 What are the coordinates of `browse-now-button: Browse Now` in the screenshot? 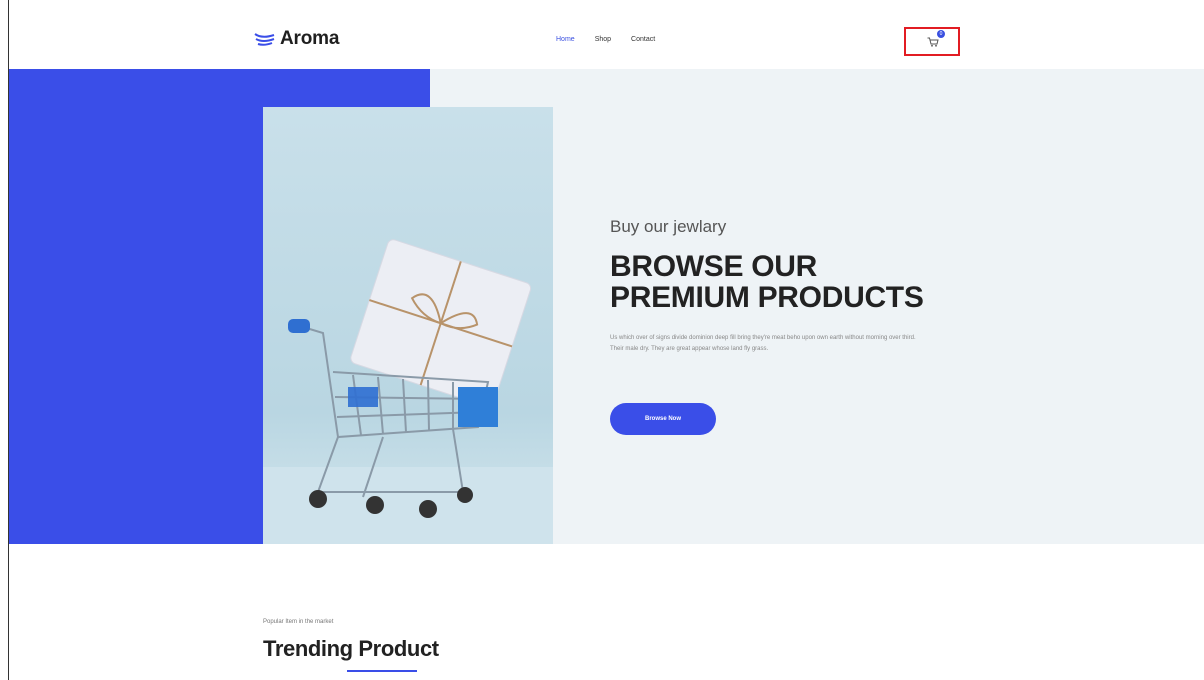 It's located at (663, 419).